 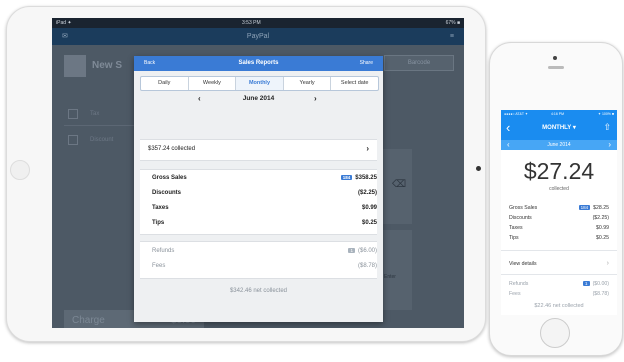 I want to click on ipad-status-bar: iPad ✦ 3:53 PM 67% ■, so click(x=258, y=23).